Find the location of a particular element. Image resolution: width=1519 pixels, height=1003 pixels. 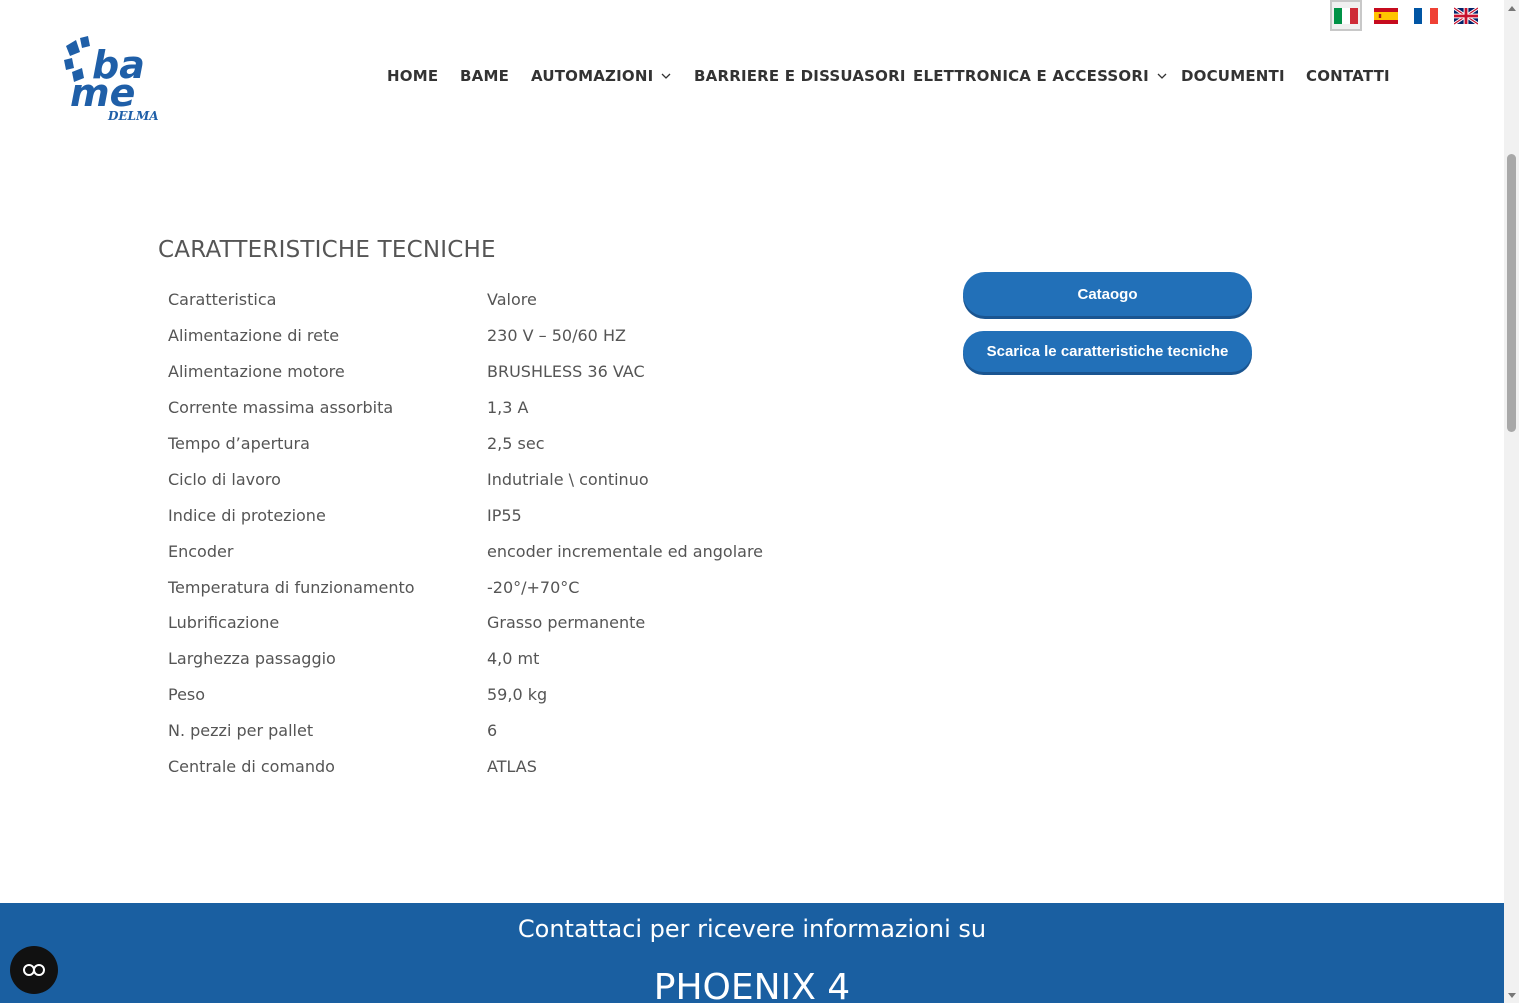

nav-label: ELETTRONICA E ACCESSORI is located at coordinates (1031, 76).